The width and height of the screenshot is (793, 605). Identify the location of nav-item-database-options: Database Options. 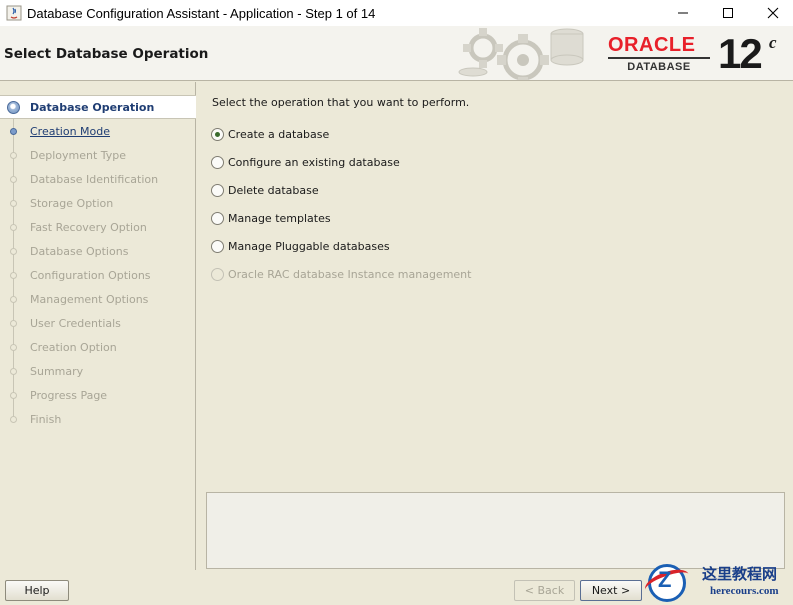
(98, 251).